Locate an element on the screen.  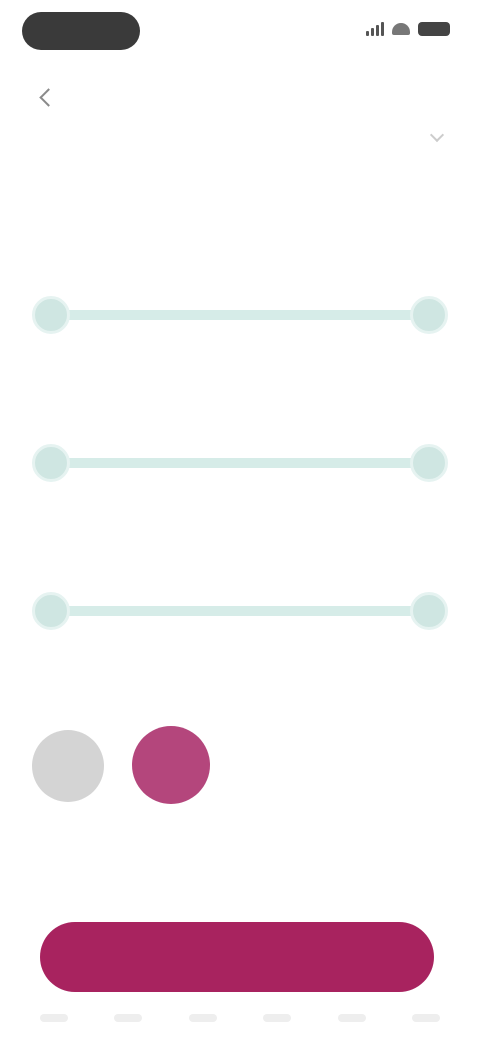
chevron-down-icon is located at coordinates (437, 135).